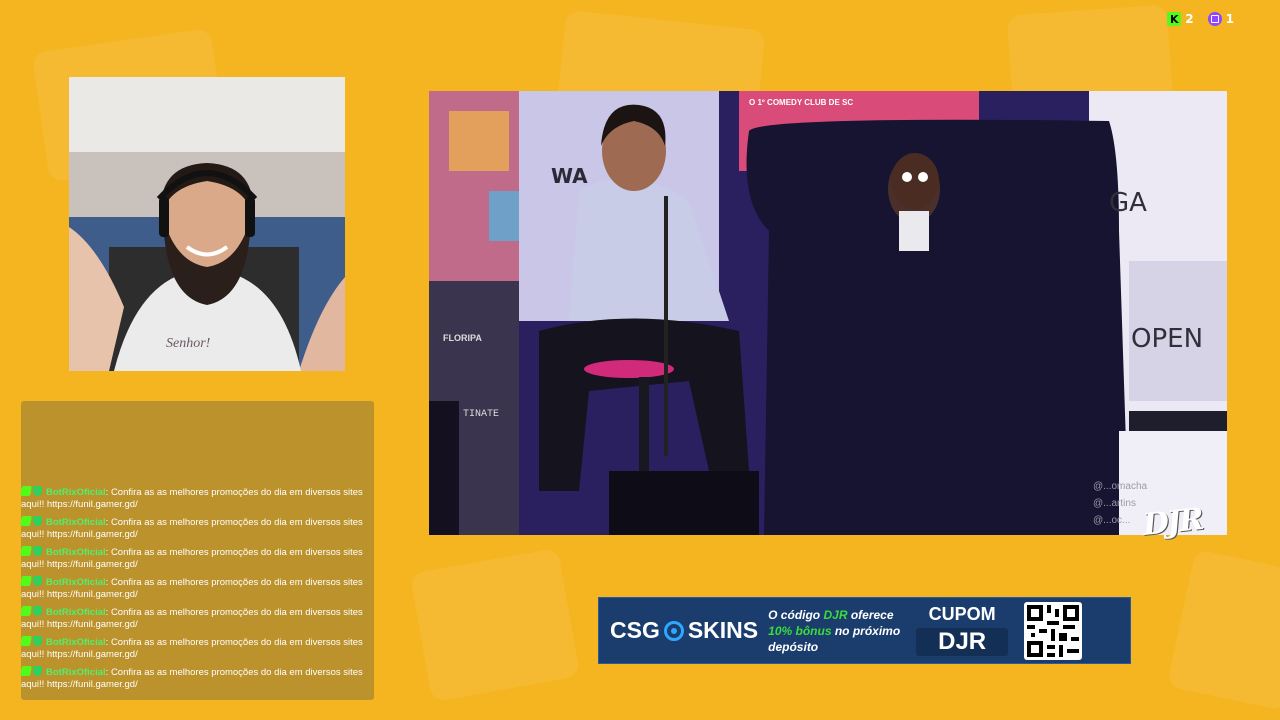  I want to click on webcam-feed: Senhor!, so click(207, 224).